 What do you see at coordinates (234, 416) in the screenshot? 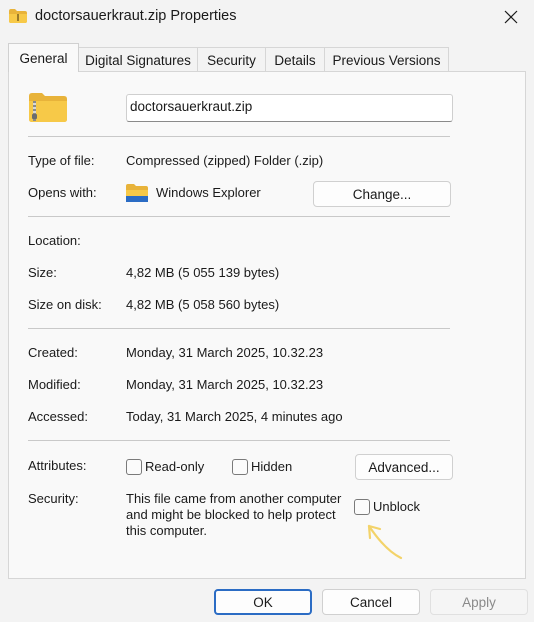
I see `accessed-value: Today, 31 March 2025, 4 minutes ago` at bounding box center [234, 416].